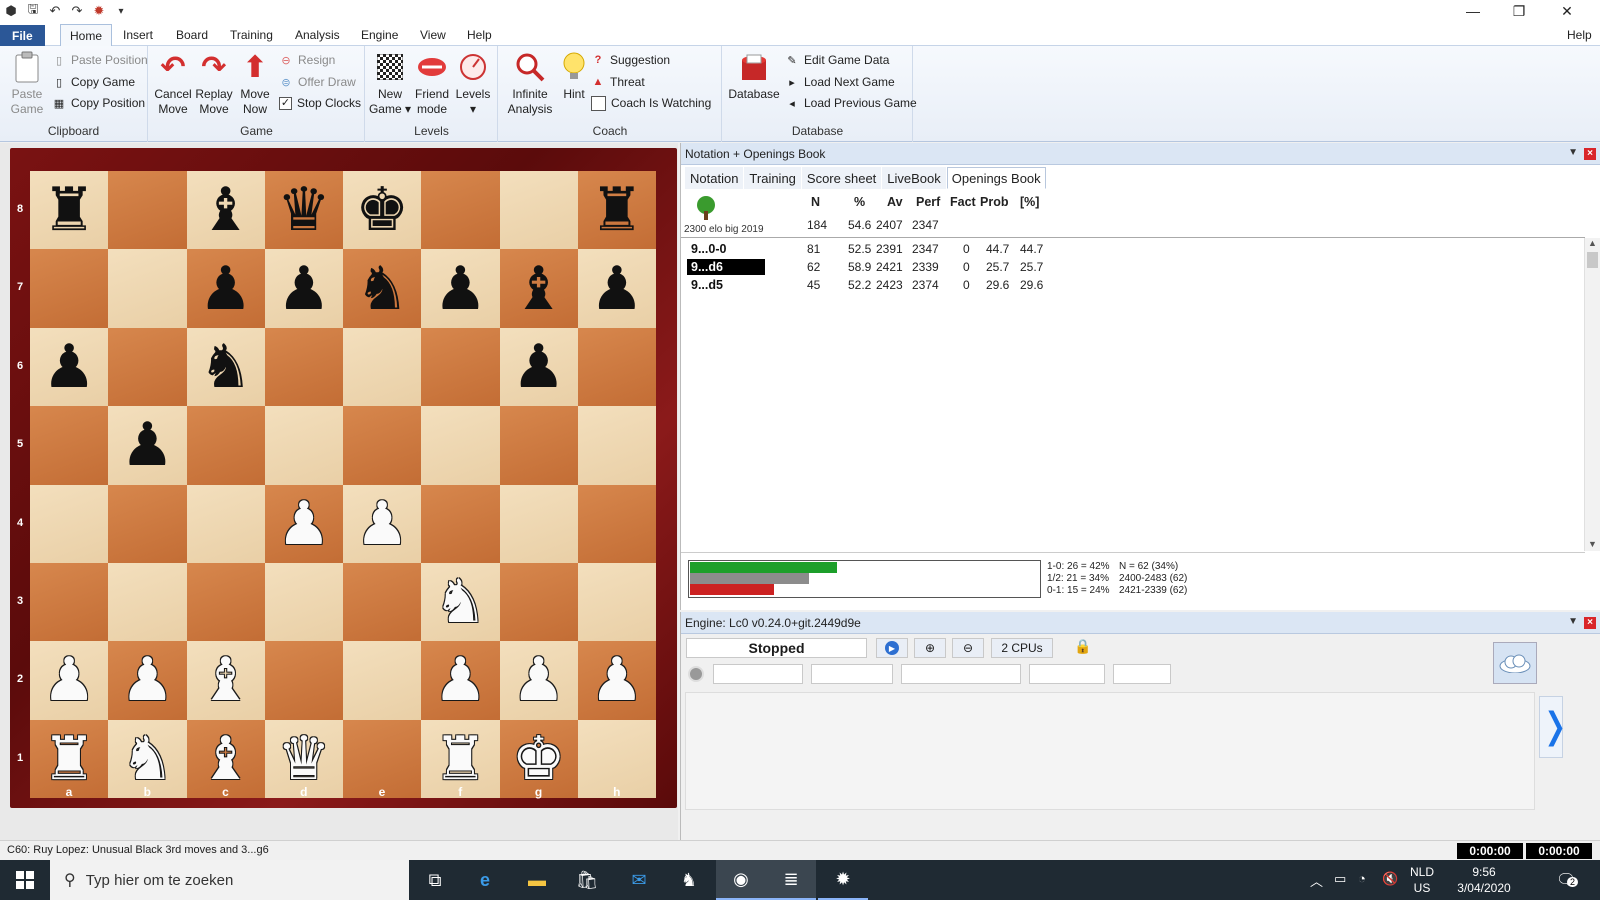  What do you see at coordinates (382, 523) in the screenshot?
I see `square-e4: ♟` at bounding box center [382, 523].